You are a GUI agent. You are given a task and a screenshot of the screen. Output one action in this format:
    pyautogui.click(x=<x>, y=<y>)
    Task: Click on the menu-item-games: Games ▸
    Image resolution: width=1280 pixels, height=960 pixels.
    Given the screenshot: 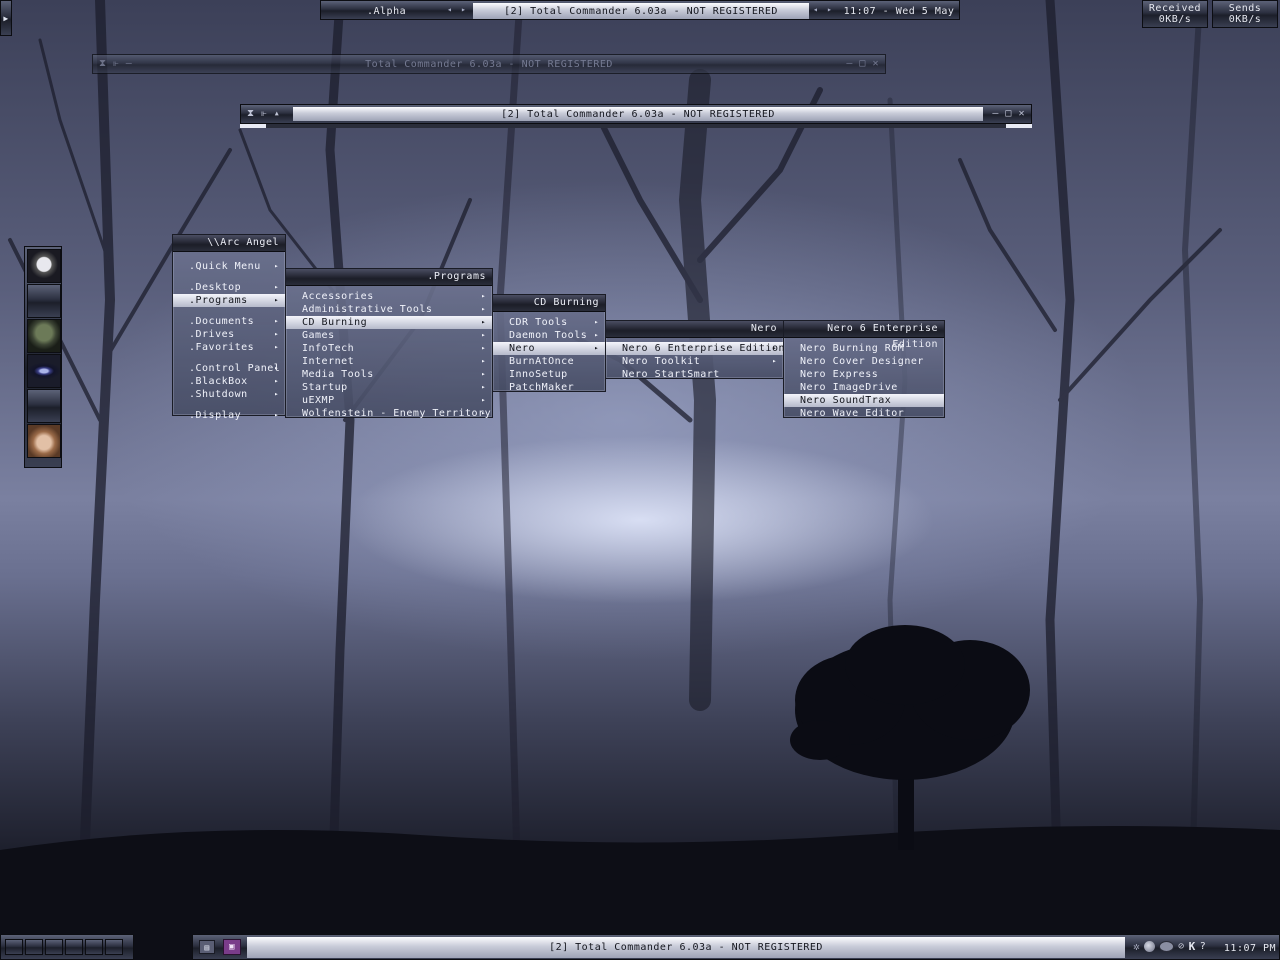 What is the action you would take?
    pyautogui.click(x=389, y=335)
    